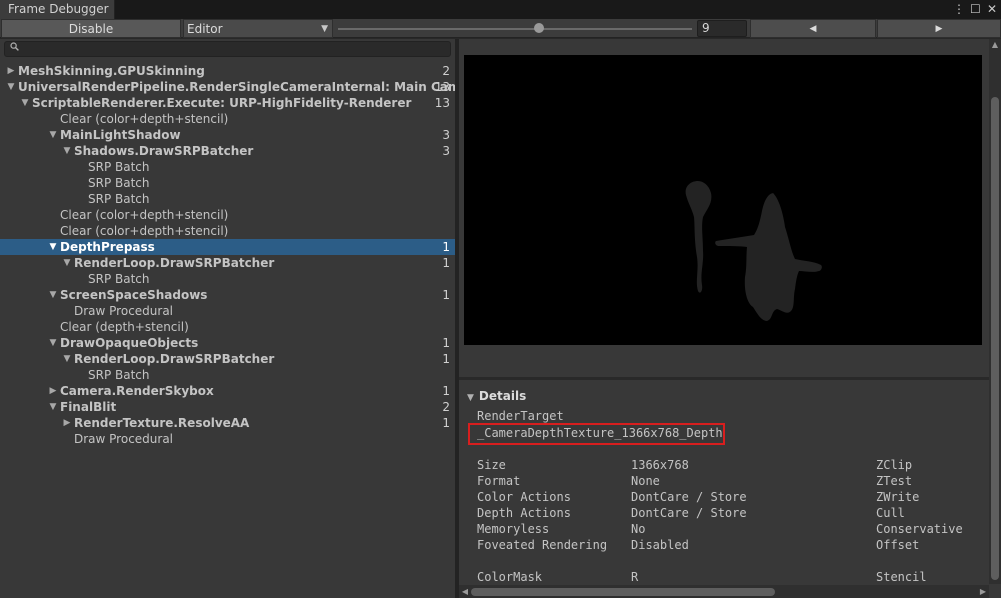 The width and height of the screenshot is (1001, 598). Describe the element at coordinates (524, 513) in the screenshot. I see `details-row-property-name: Depth Actions` at that location.